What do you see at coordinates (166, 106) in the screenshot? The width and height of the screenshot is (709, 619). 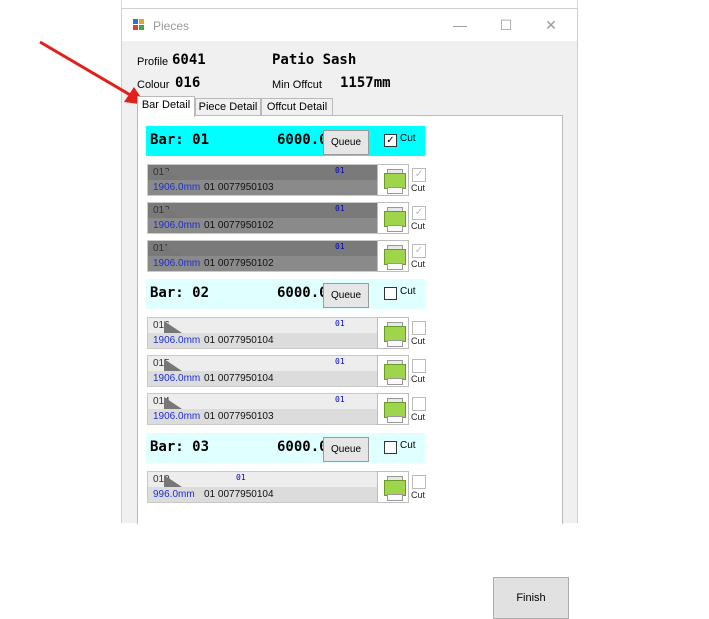 I see `tab-bar-detail: Bar Detail` at bounding box center [166, 106].